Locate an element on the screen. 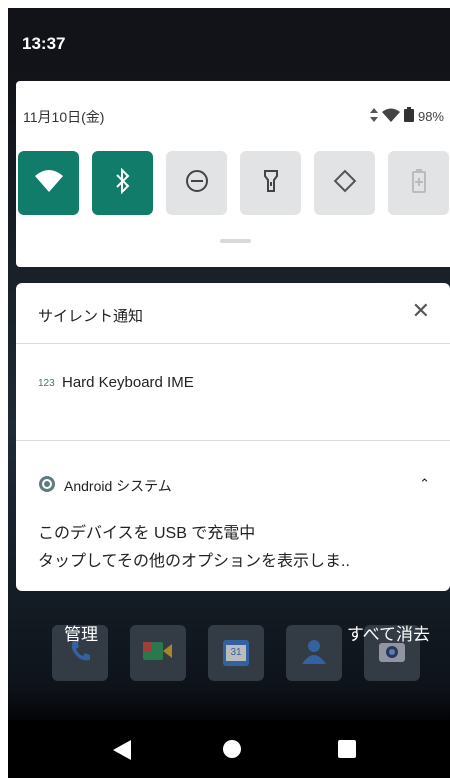 The height and width of the screenshot is (778, 450). navigation-bar is located at coordinates (229, 749).